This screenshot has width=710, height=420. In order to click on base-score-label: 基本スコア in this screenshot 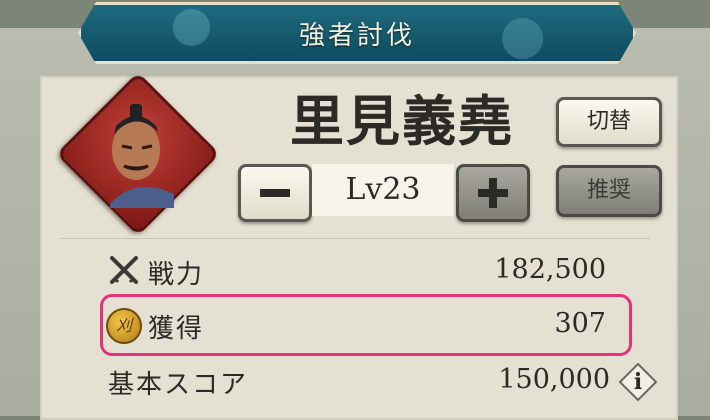, I will do `click(178, 385)`.